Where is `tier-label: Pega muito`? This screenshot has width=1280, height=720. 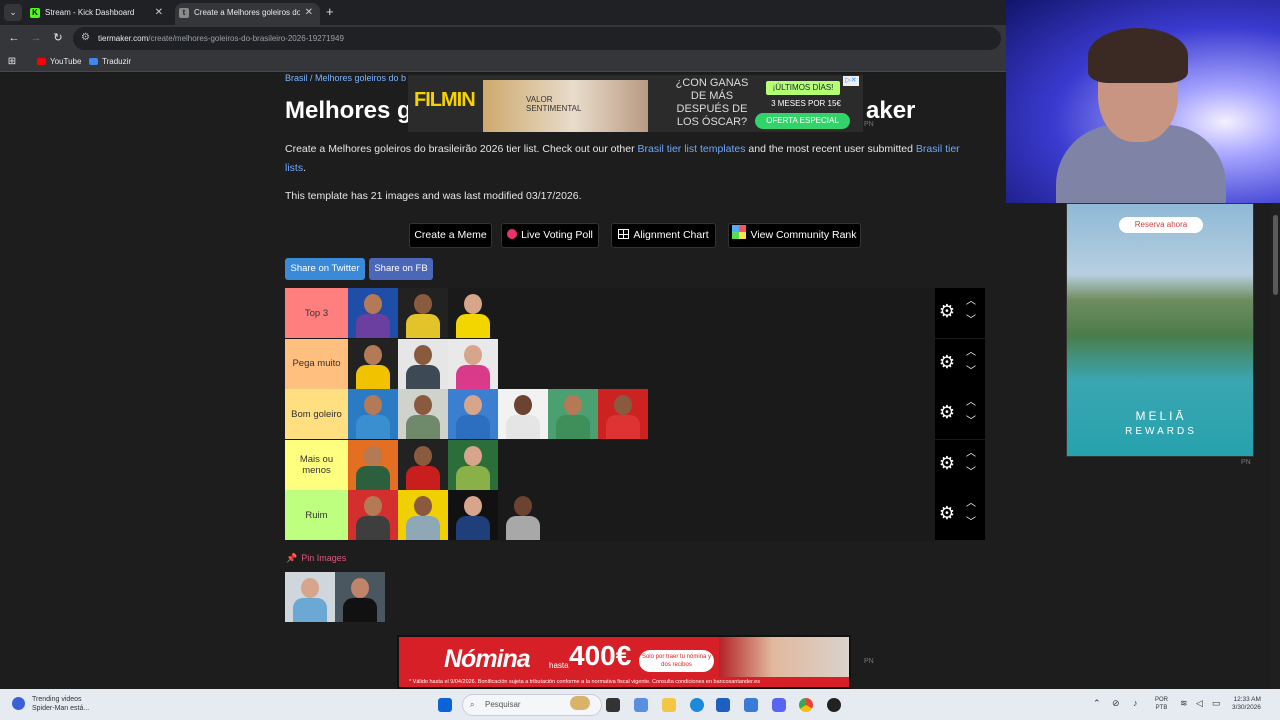
tier-label: Pega muito is located at coordinates (316, 363).